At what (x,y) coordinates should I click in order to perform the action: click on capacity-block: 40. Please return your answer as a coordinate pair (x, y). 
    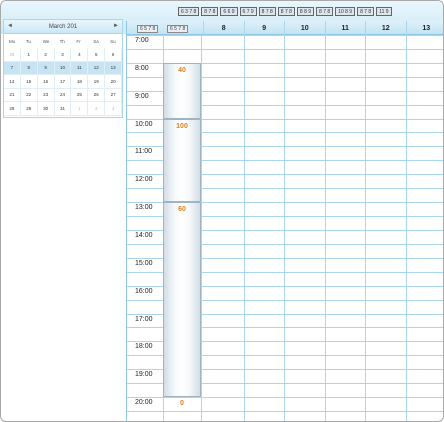
    Looking at the image, I should click on (182, 90).